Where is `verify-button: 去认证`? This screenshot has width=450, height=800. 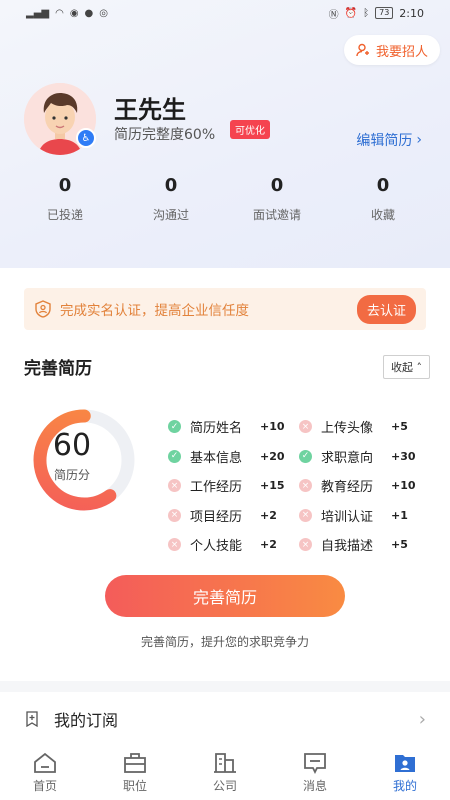
verify-button: 去认证 is located at coordinates (386, 309).